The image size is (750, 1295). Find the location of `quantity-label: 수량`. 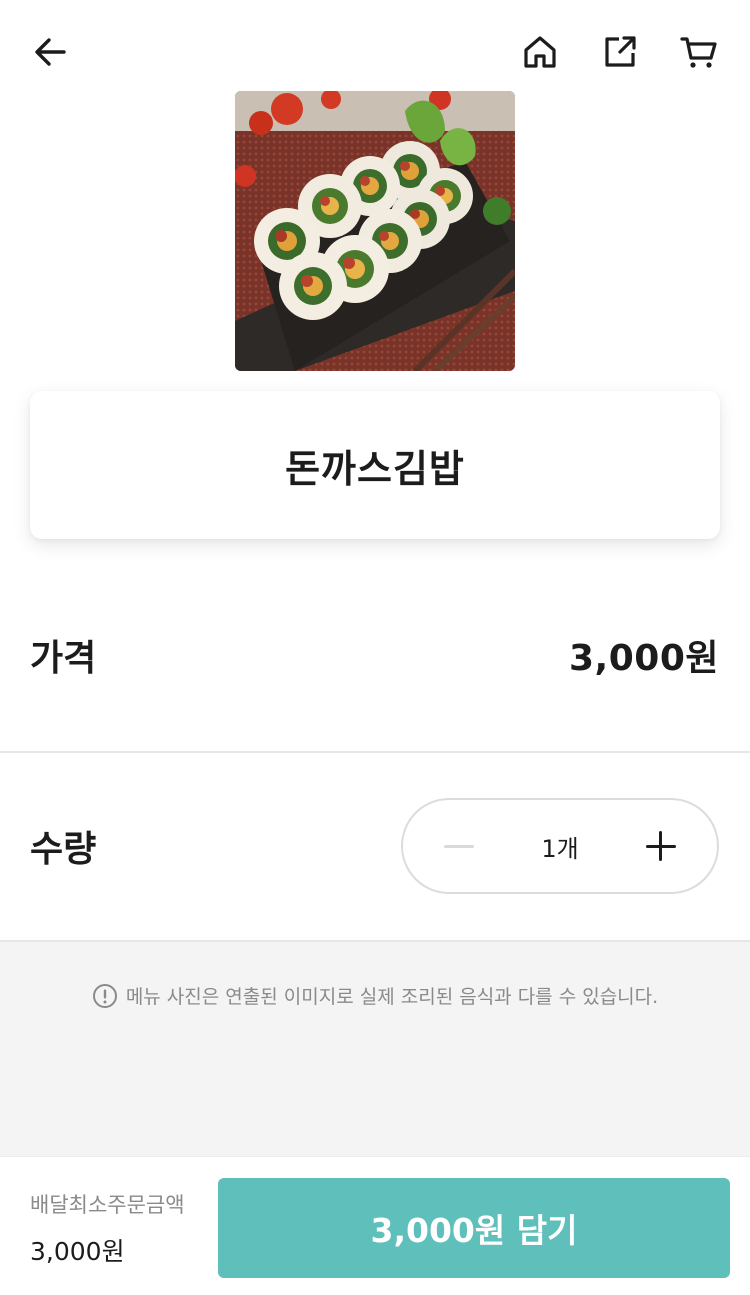

quantity-label: 수량 is located at coordinates (63, 849).